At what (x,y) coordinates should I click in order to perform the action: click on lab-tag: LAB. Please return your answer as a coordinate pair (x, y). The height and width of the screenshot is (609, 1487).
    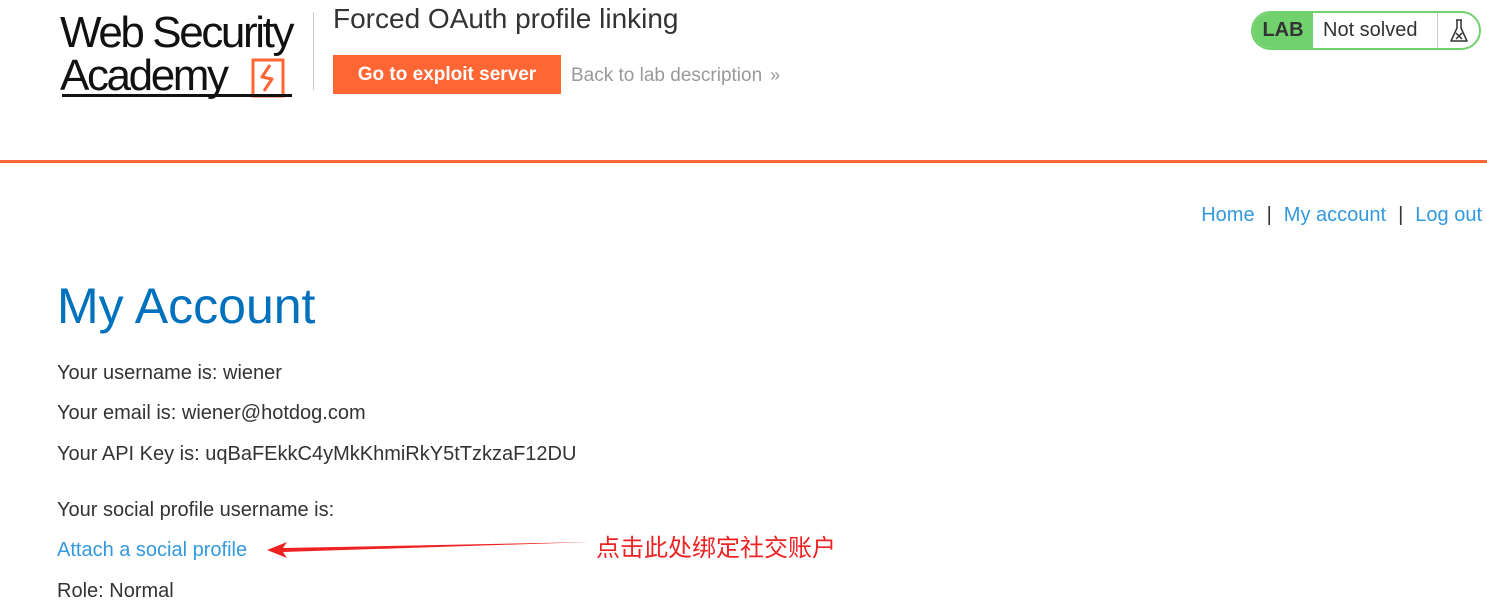
    Looking at the image, I should click on (1283, 30).